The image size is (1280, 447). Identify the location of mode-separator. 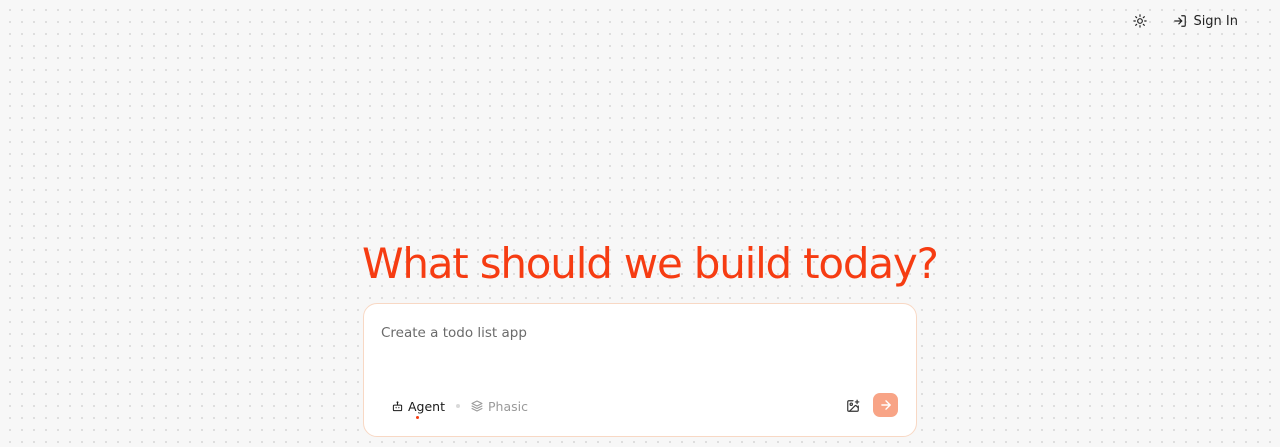
(458, 406).